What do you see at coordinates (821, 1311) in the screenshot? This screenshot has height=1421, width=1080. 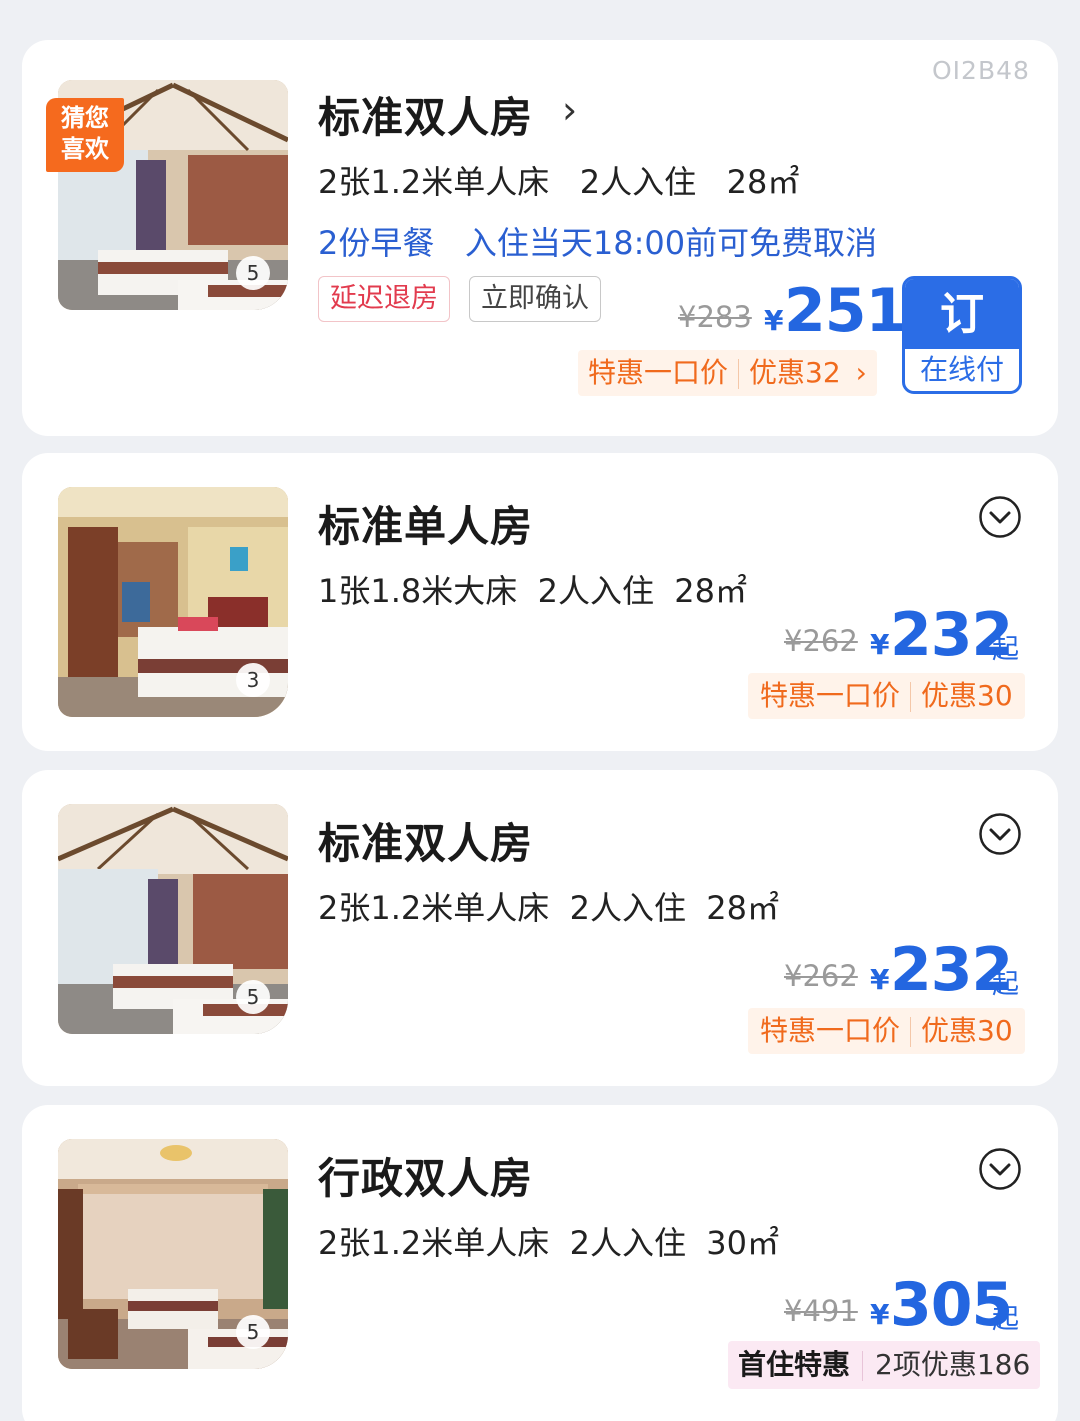 I see `original-price: ¥491` at bounding box center [821, 1311].